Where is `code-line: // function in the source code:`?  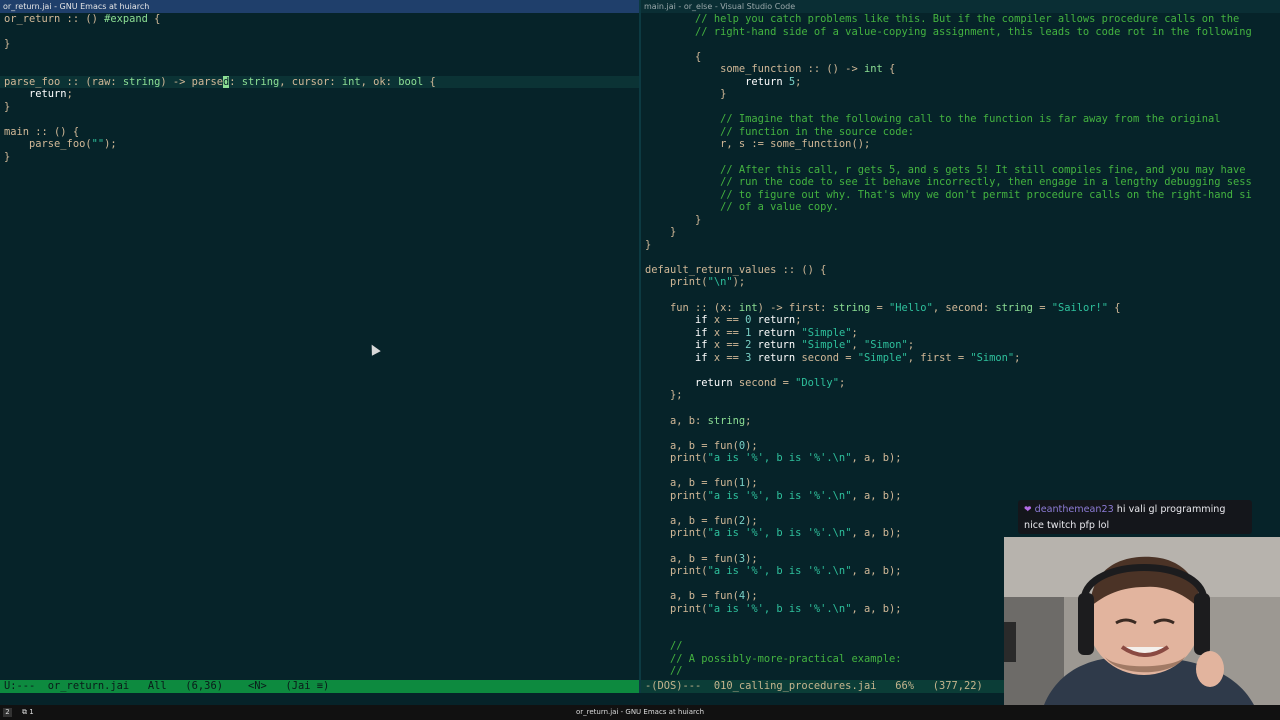 code-line: // function in the source code: is located at coordinates (779, 131).